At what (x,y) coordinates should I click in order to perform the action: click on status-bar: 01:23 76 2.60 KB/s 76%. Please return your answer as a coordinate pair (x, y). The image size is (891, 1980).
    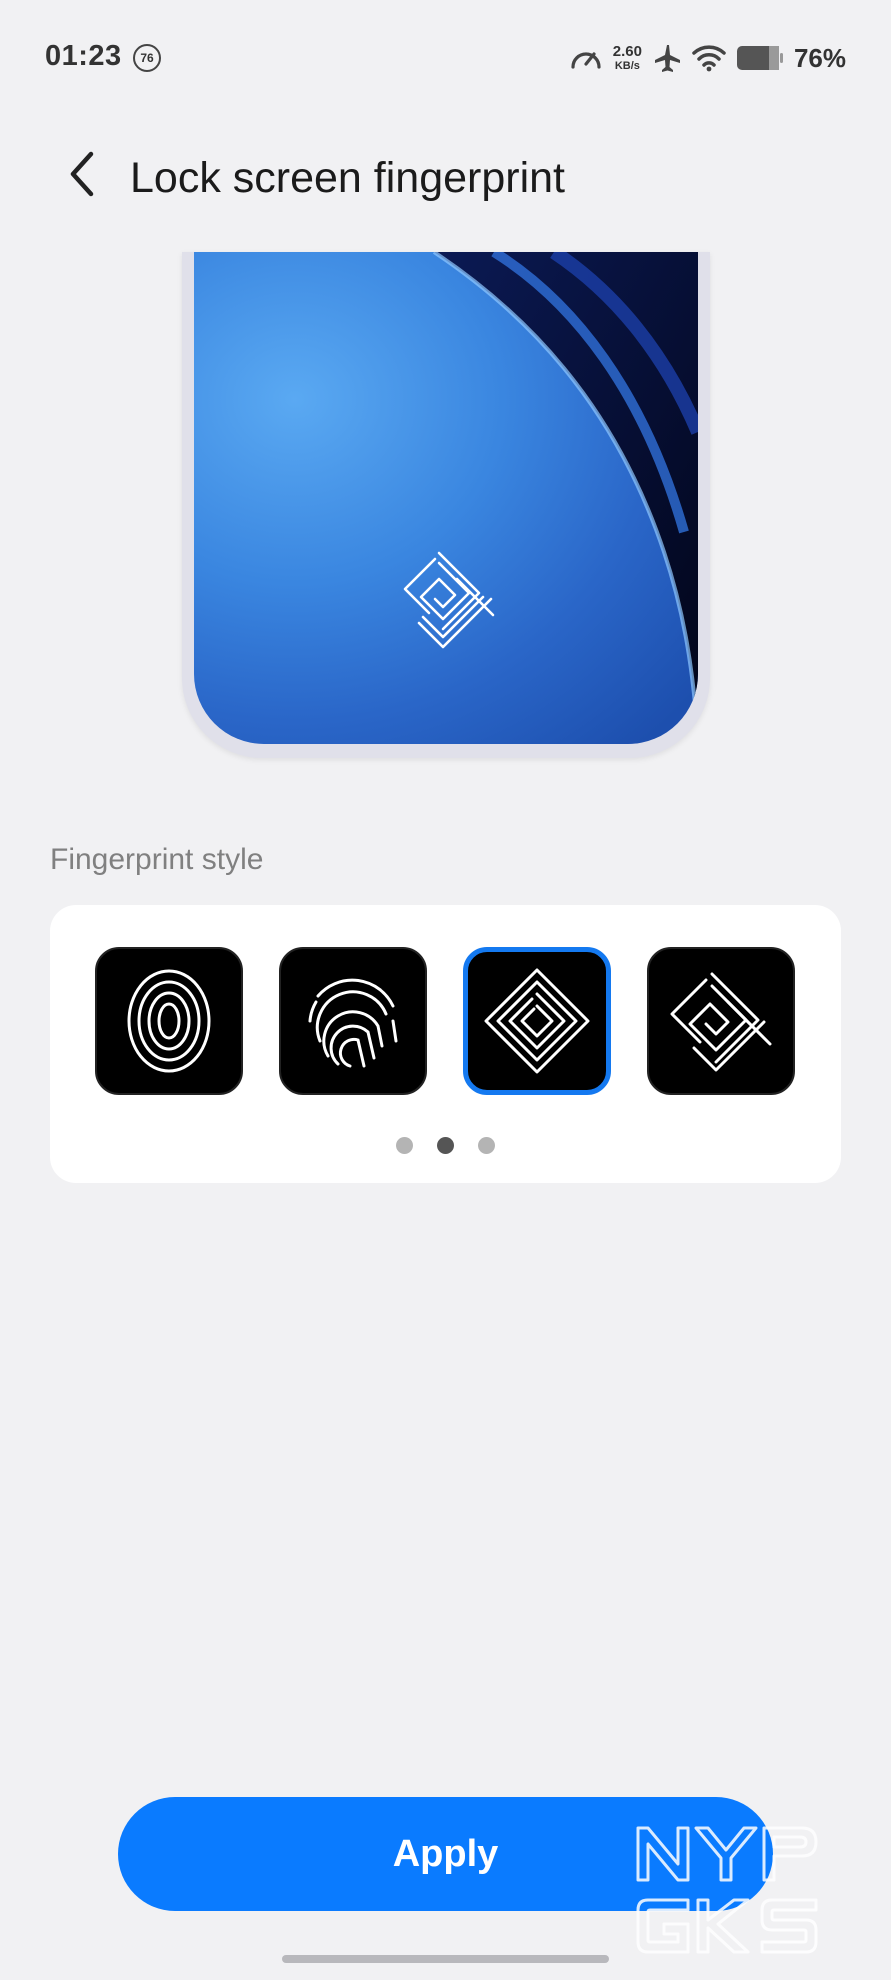
    Looking at the image, I should click on (445, 59).